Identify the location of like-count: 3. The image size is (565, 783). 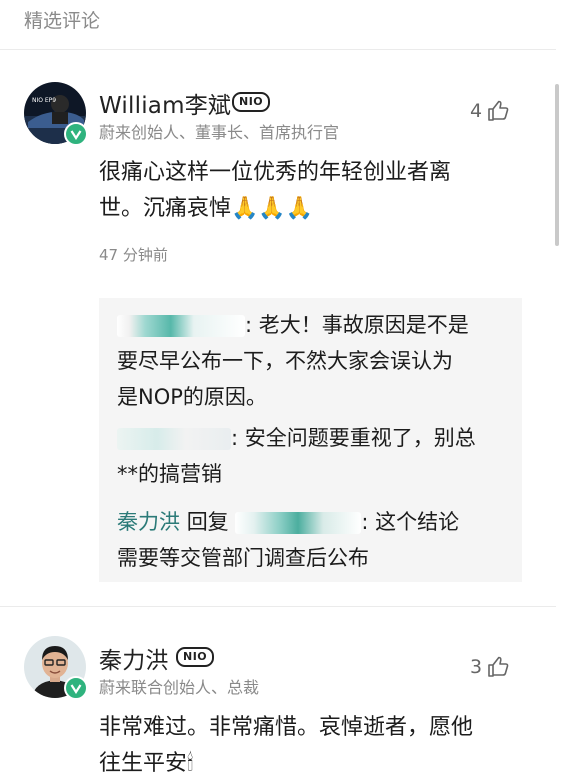
(476, 667).